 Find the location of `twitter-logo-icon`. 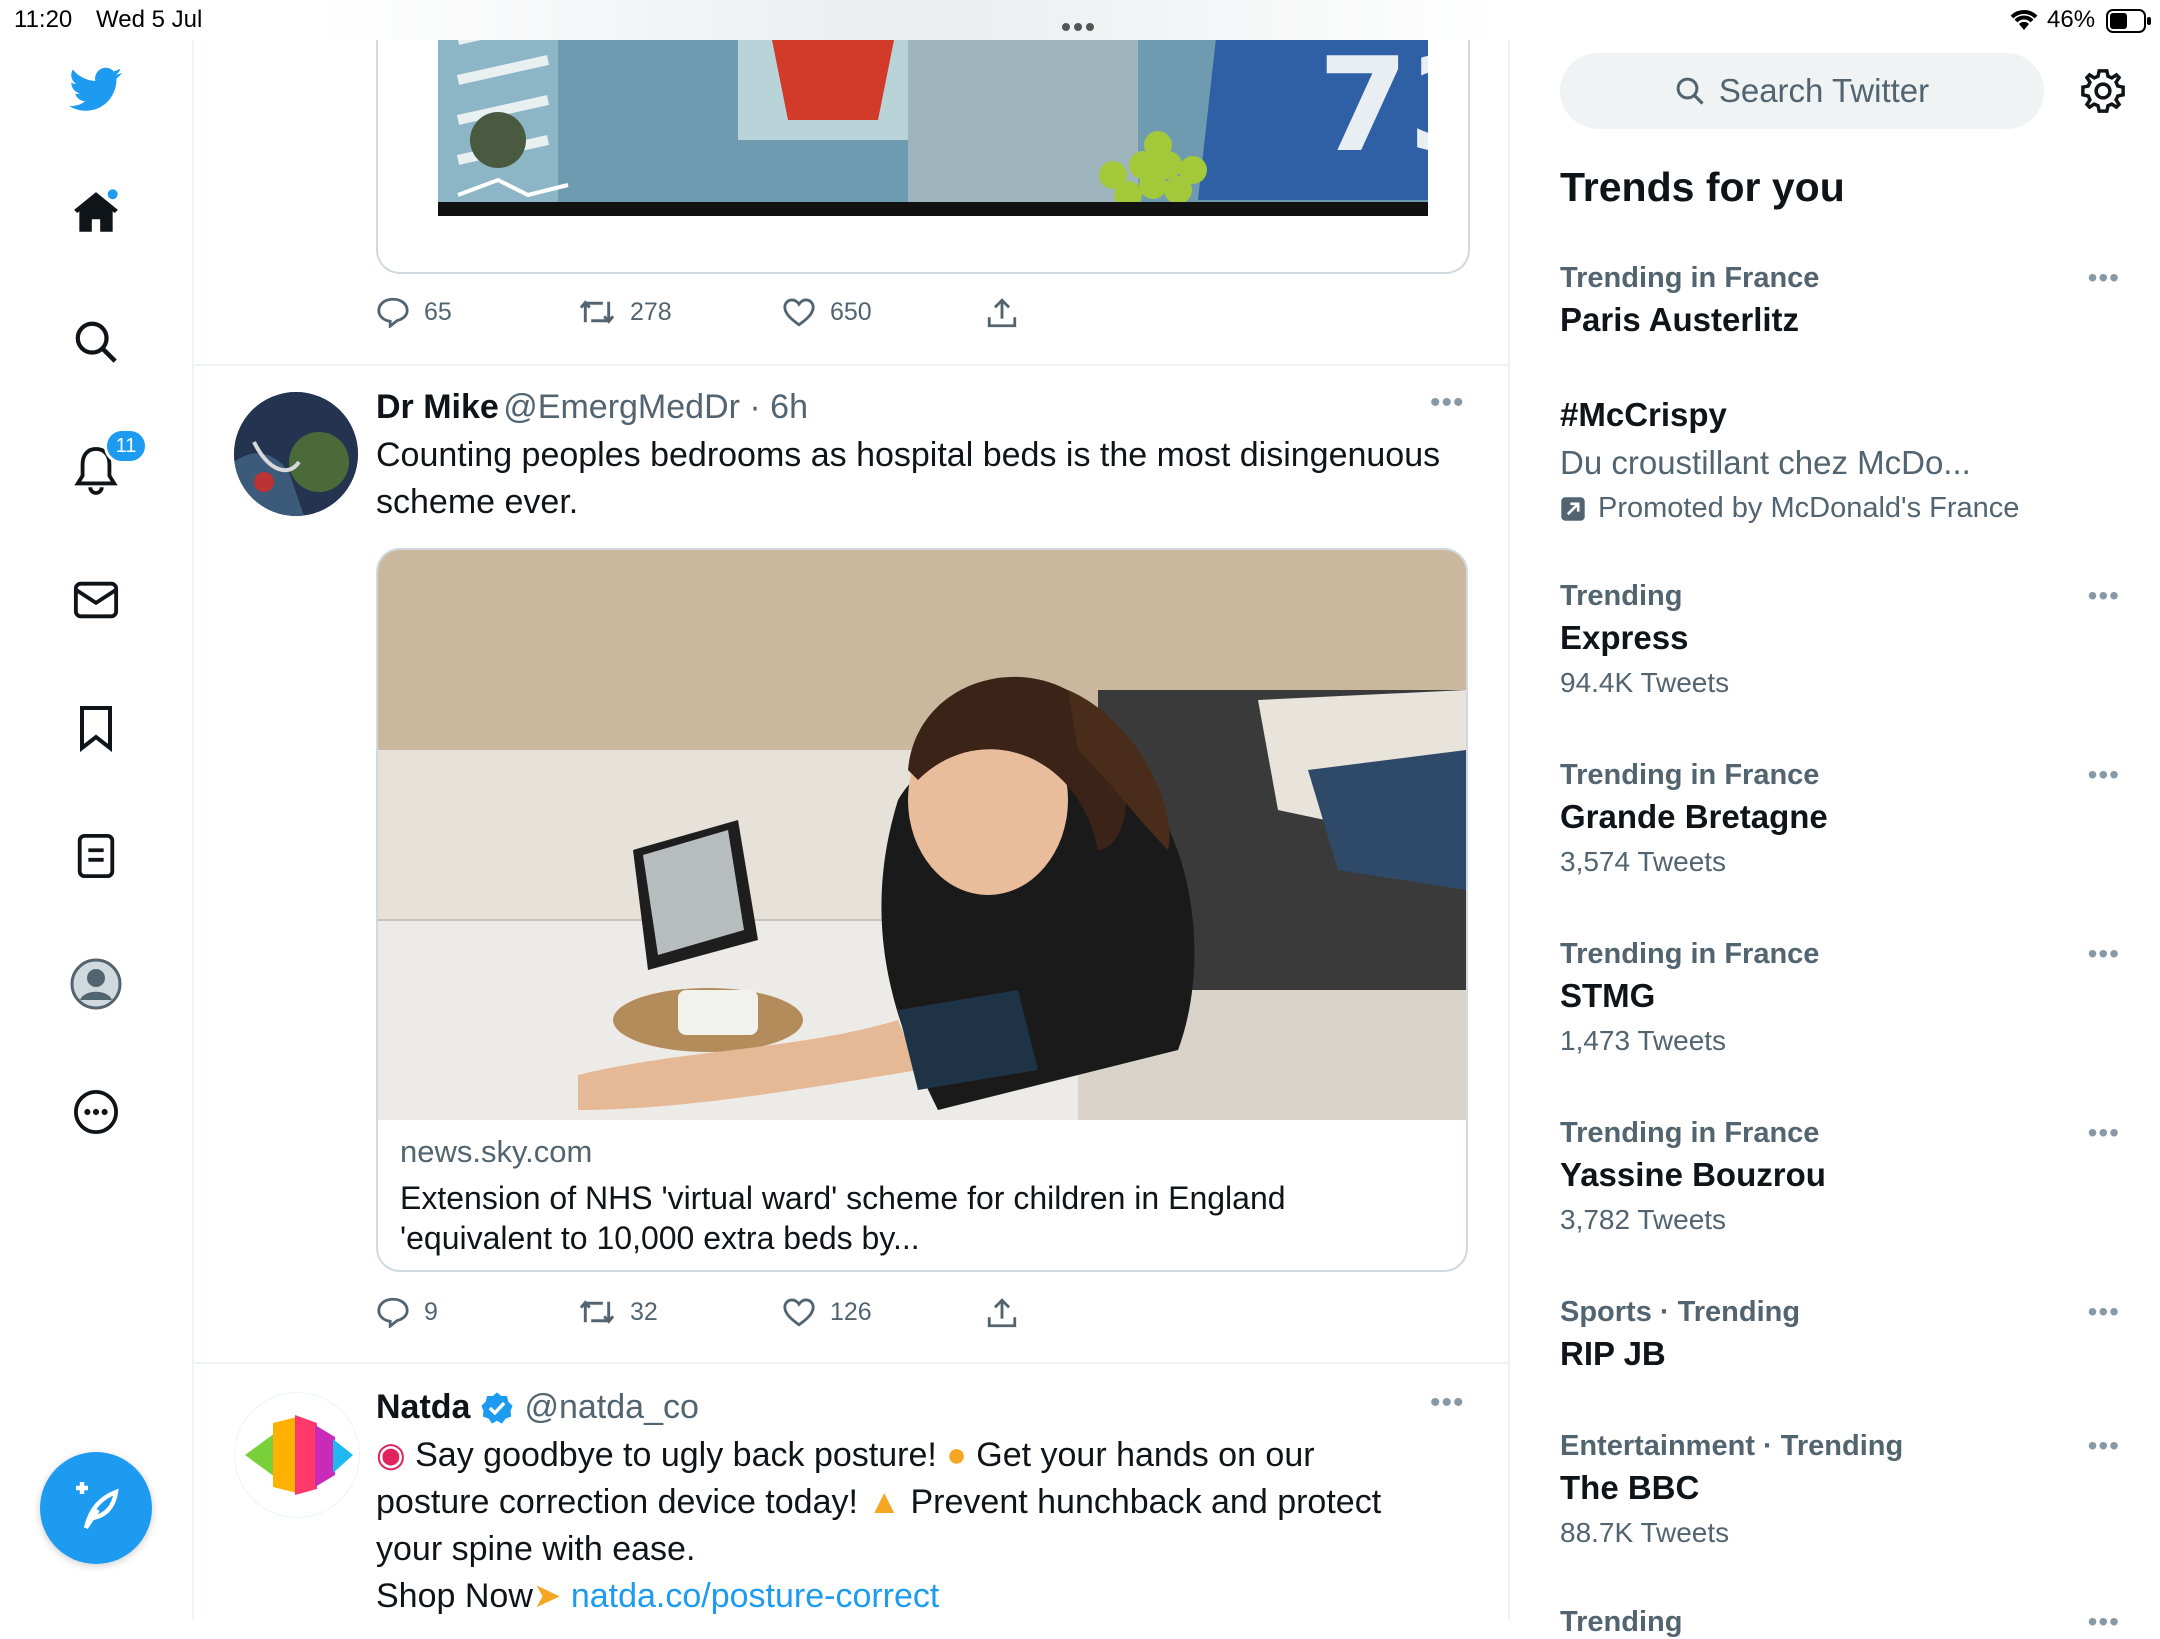

twitter-logo-icon is located at coordinates (96, 90).